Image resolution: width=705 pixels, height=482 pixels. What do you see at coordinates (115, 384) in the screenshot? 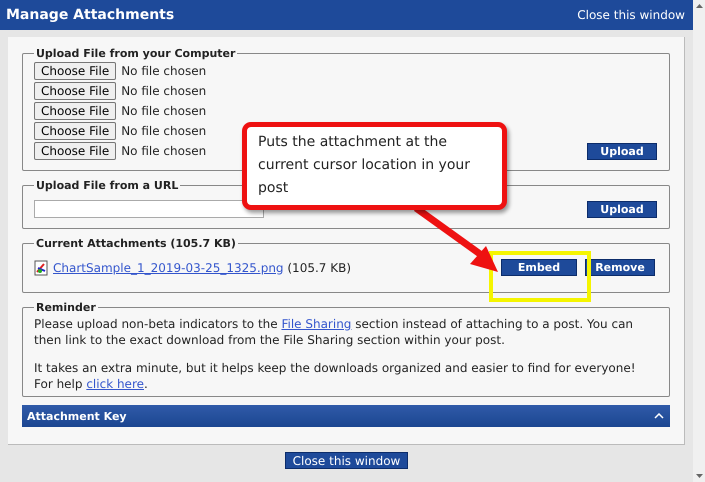
I see `help-link: click here` at bounding box center [115, 384].